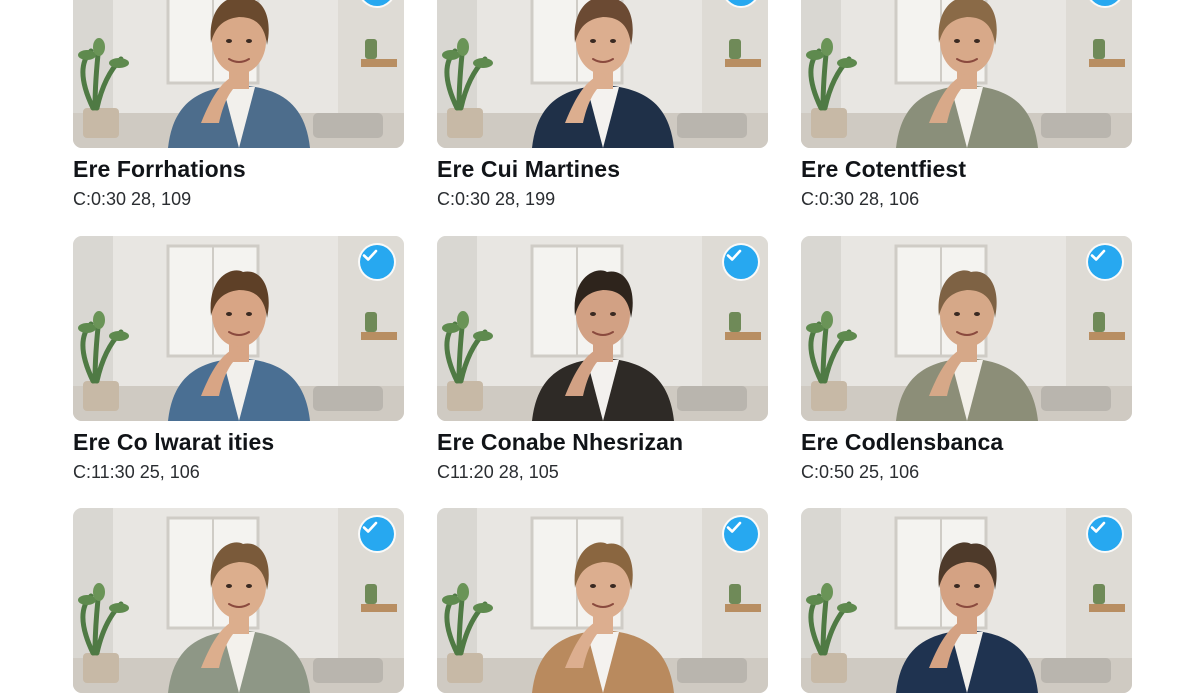 This screenshot has width=1200, height=693. I want to click on profile-name: Ere Co lwarat ities, so click(174, 442).